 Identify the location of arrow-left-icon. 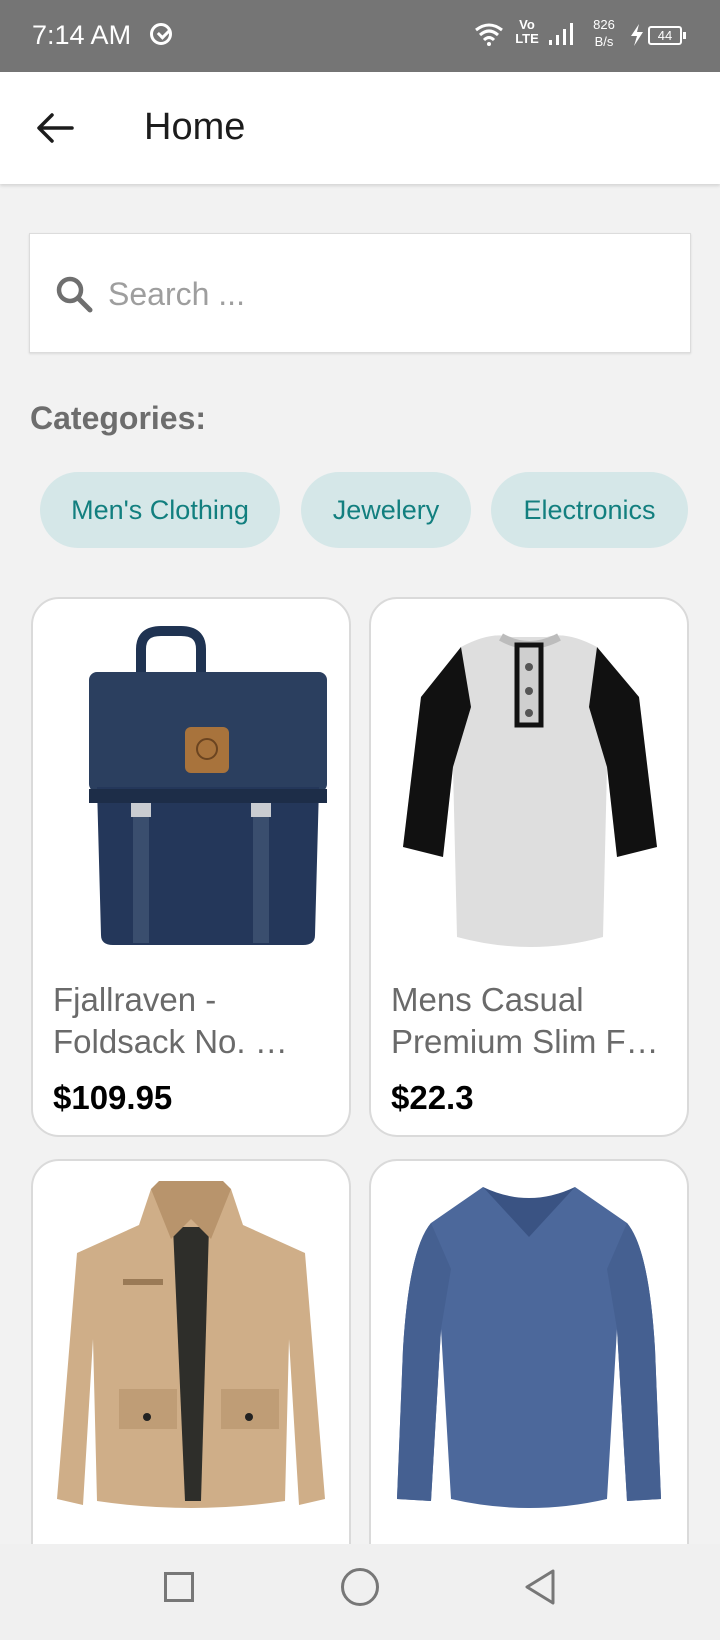
(56, 128).